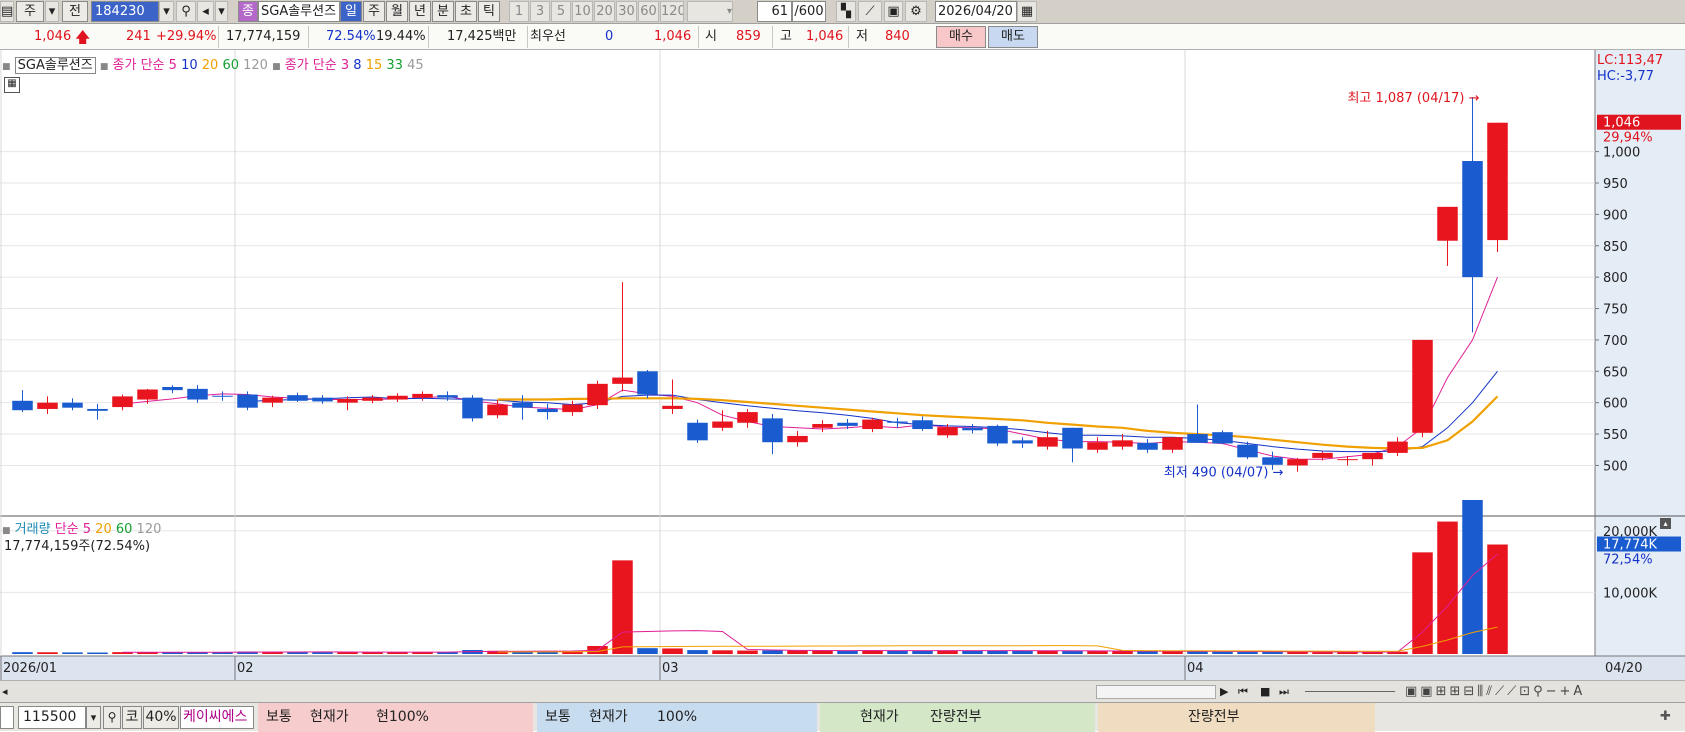  Describe the element at coordinates (125, 11) in the screenshot. I see `stock-code-input: 184230` at that location.